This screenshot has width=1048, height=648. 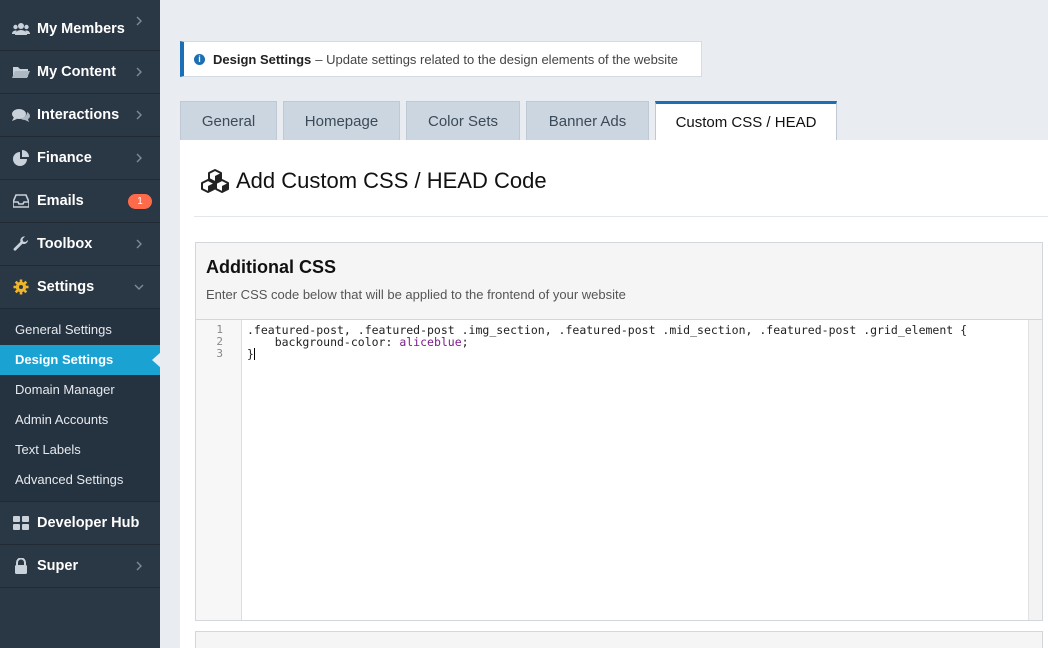 I want to click on sidebar-item-label: My Members, so click(x=81, y=29).